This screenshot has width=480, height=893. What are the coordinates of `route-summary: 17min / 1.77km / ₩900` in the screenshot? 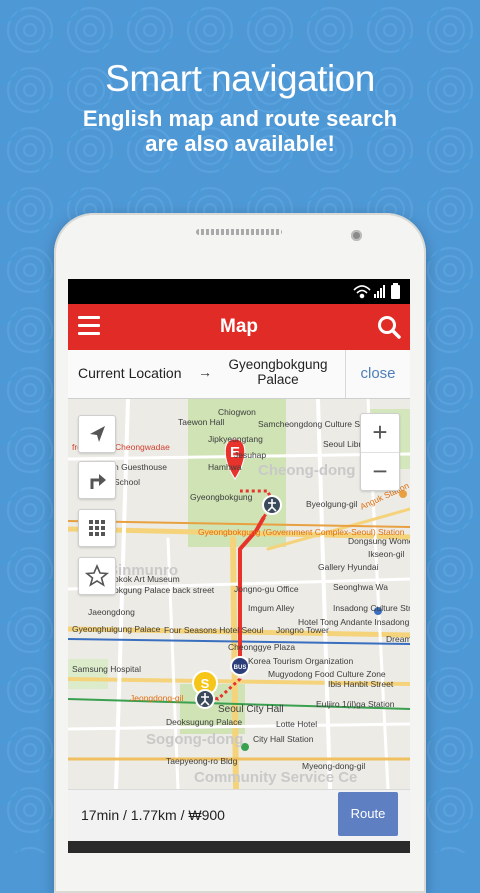 It's located at (153, 815).